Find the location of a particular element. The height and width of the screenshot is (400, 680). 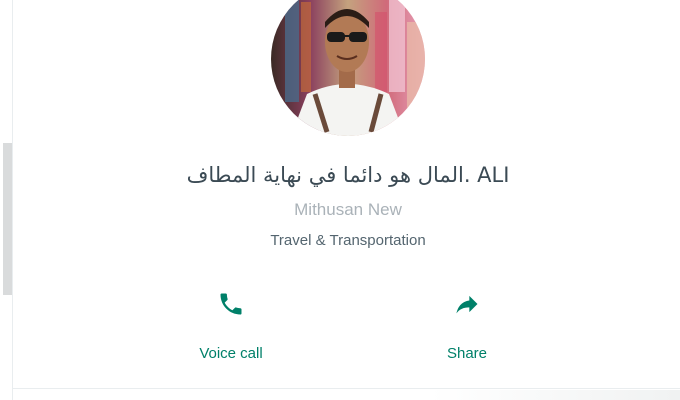

voice-call-label: Voice call is located at coordinates (231, 353).